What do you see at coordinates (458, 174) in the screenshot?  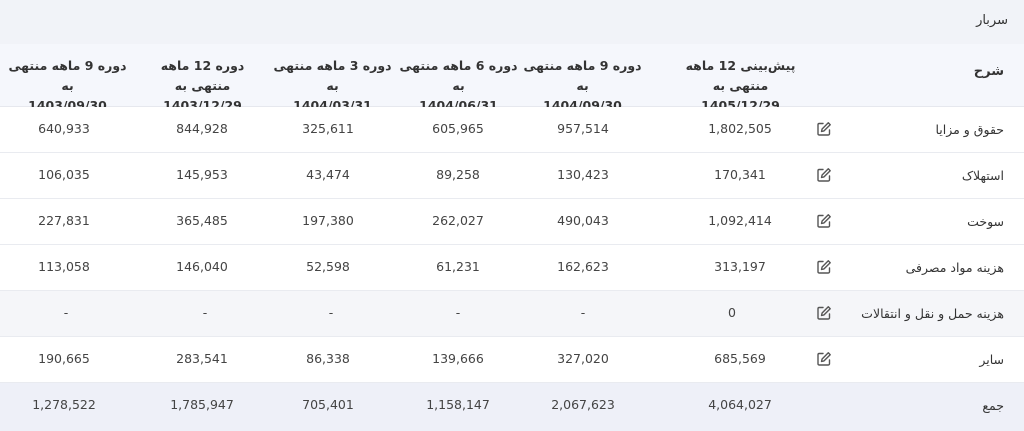 I see `cell-value: 89,258` at bounding box center [458, 174].